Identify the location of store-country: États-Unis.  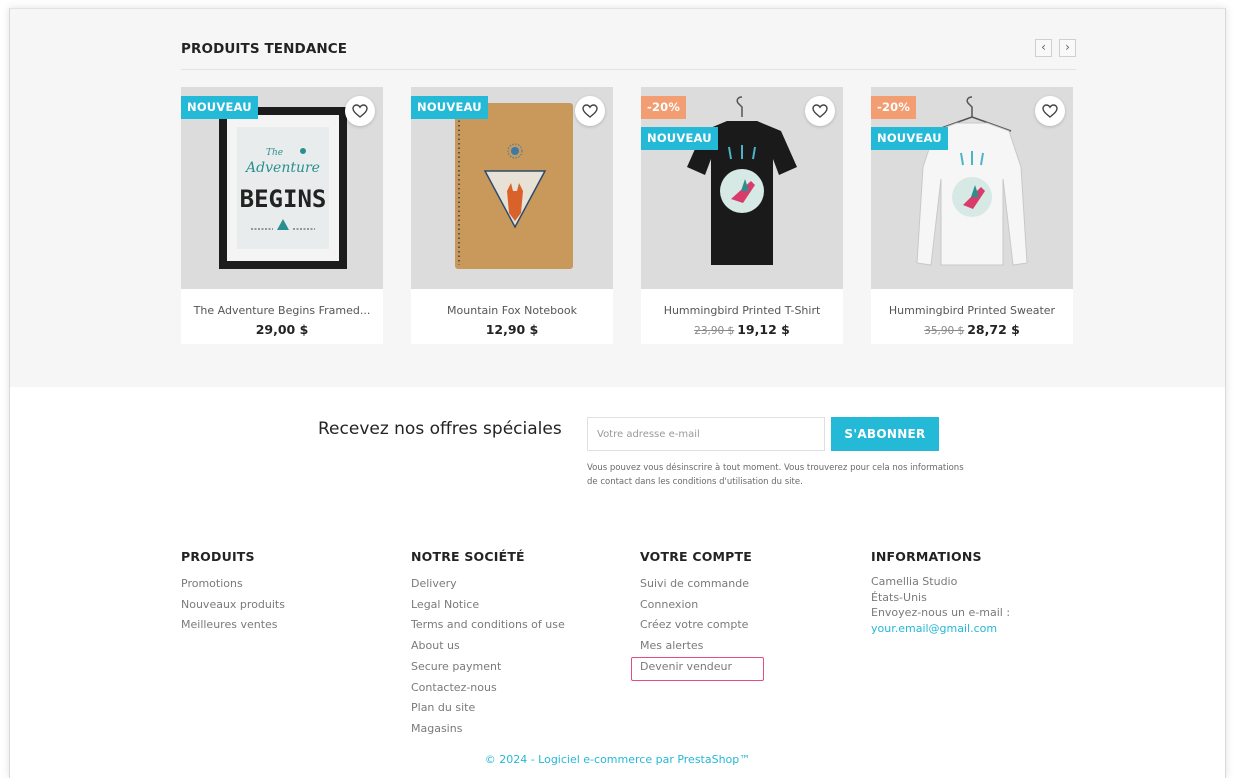
(899, 597).